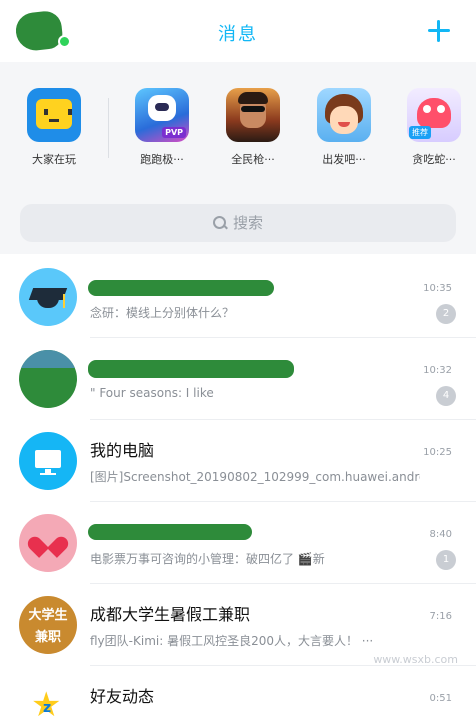  Describe the element at coordinates (219, 223) in the screenshot. I see `search-icon` at that location.